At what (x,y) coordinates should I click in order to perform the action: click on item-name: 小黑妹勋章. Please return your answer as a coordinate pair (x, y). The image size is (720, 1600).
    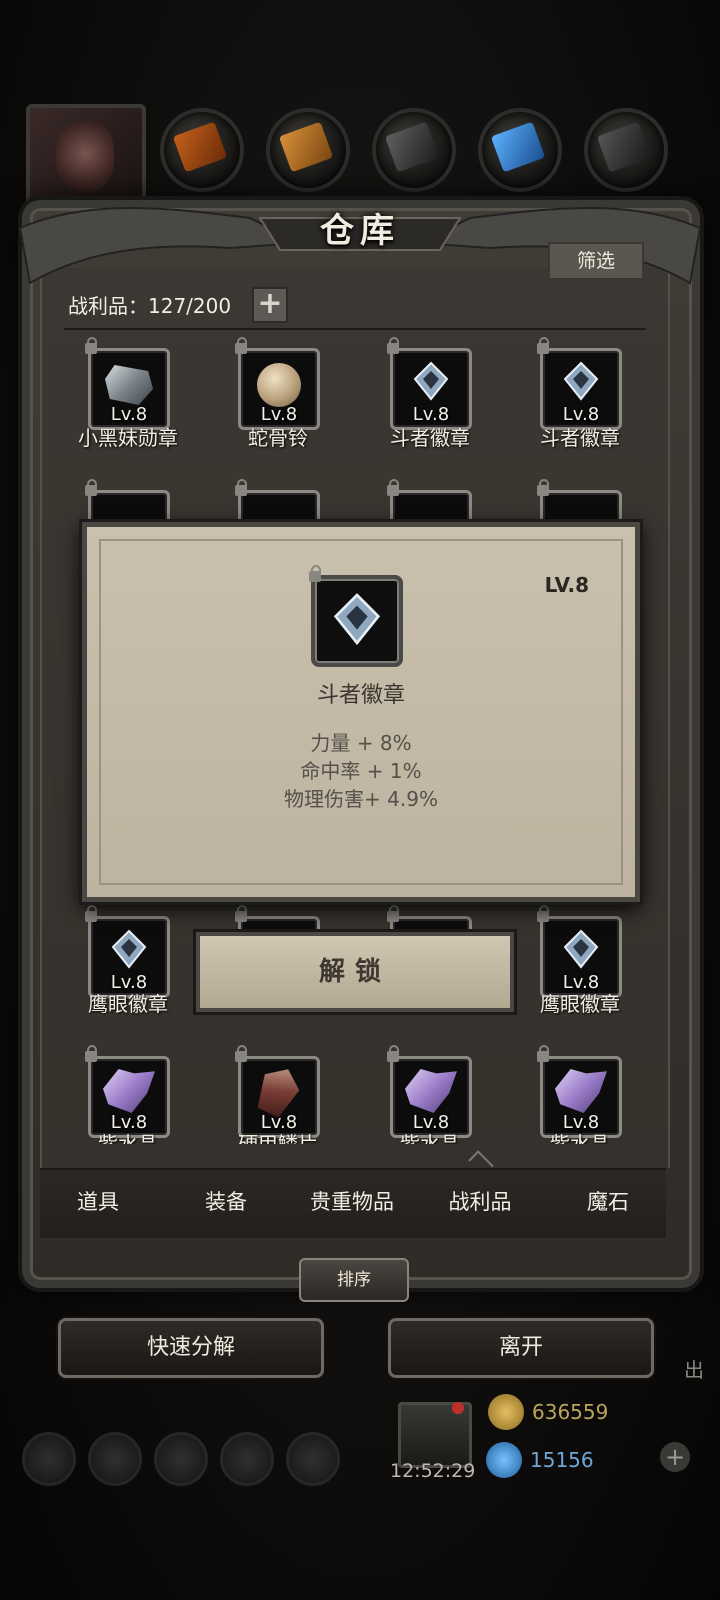
    Looking at the image, I should click on (128, 438).